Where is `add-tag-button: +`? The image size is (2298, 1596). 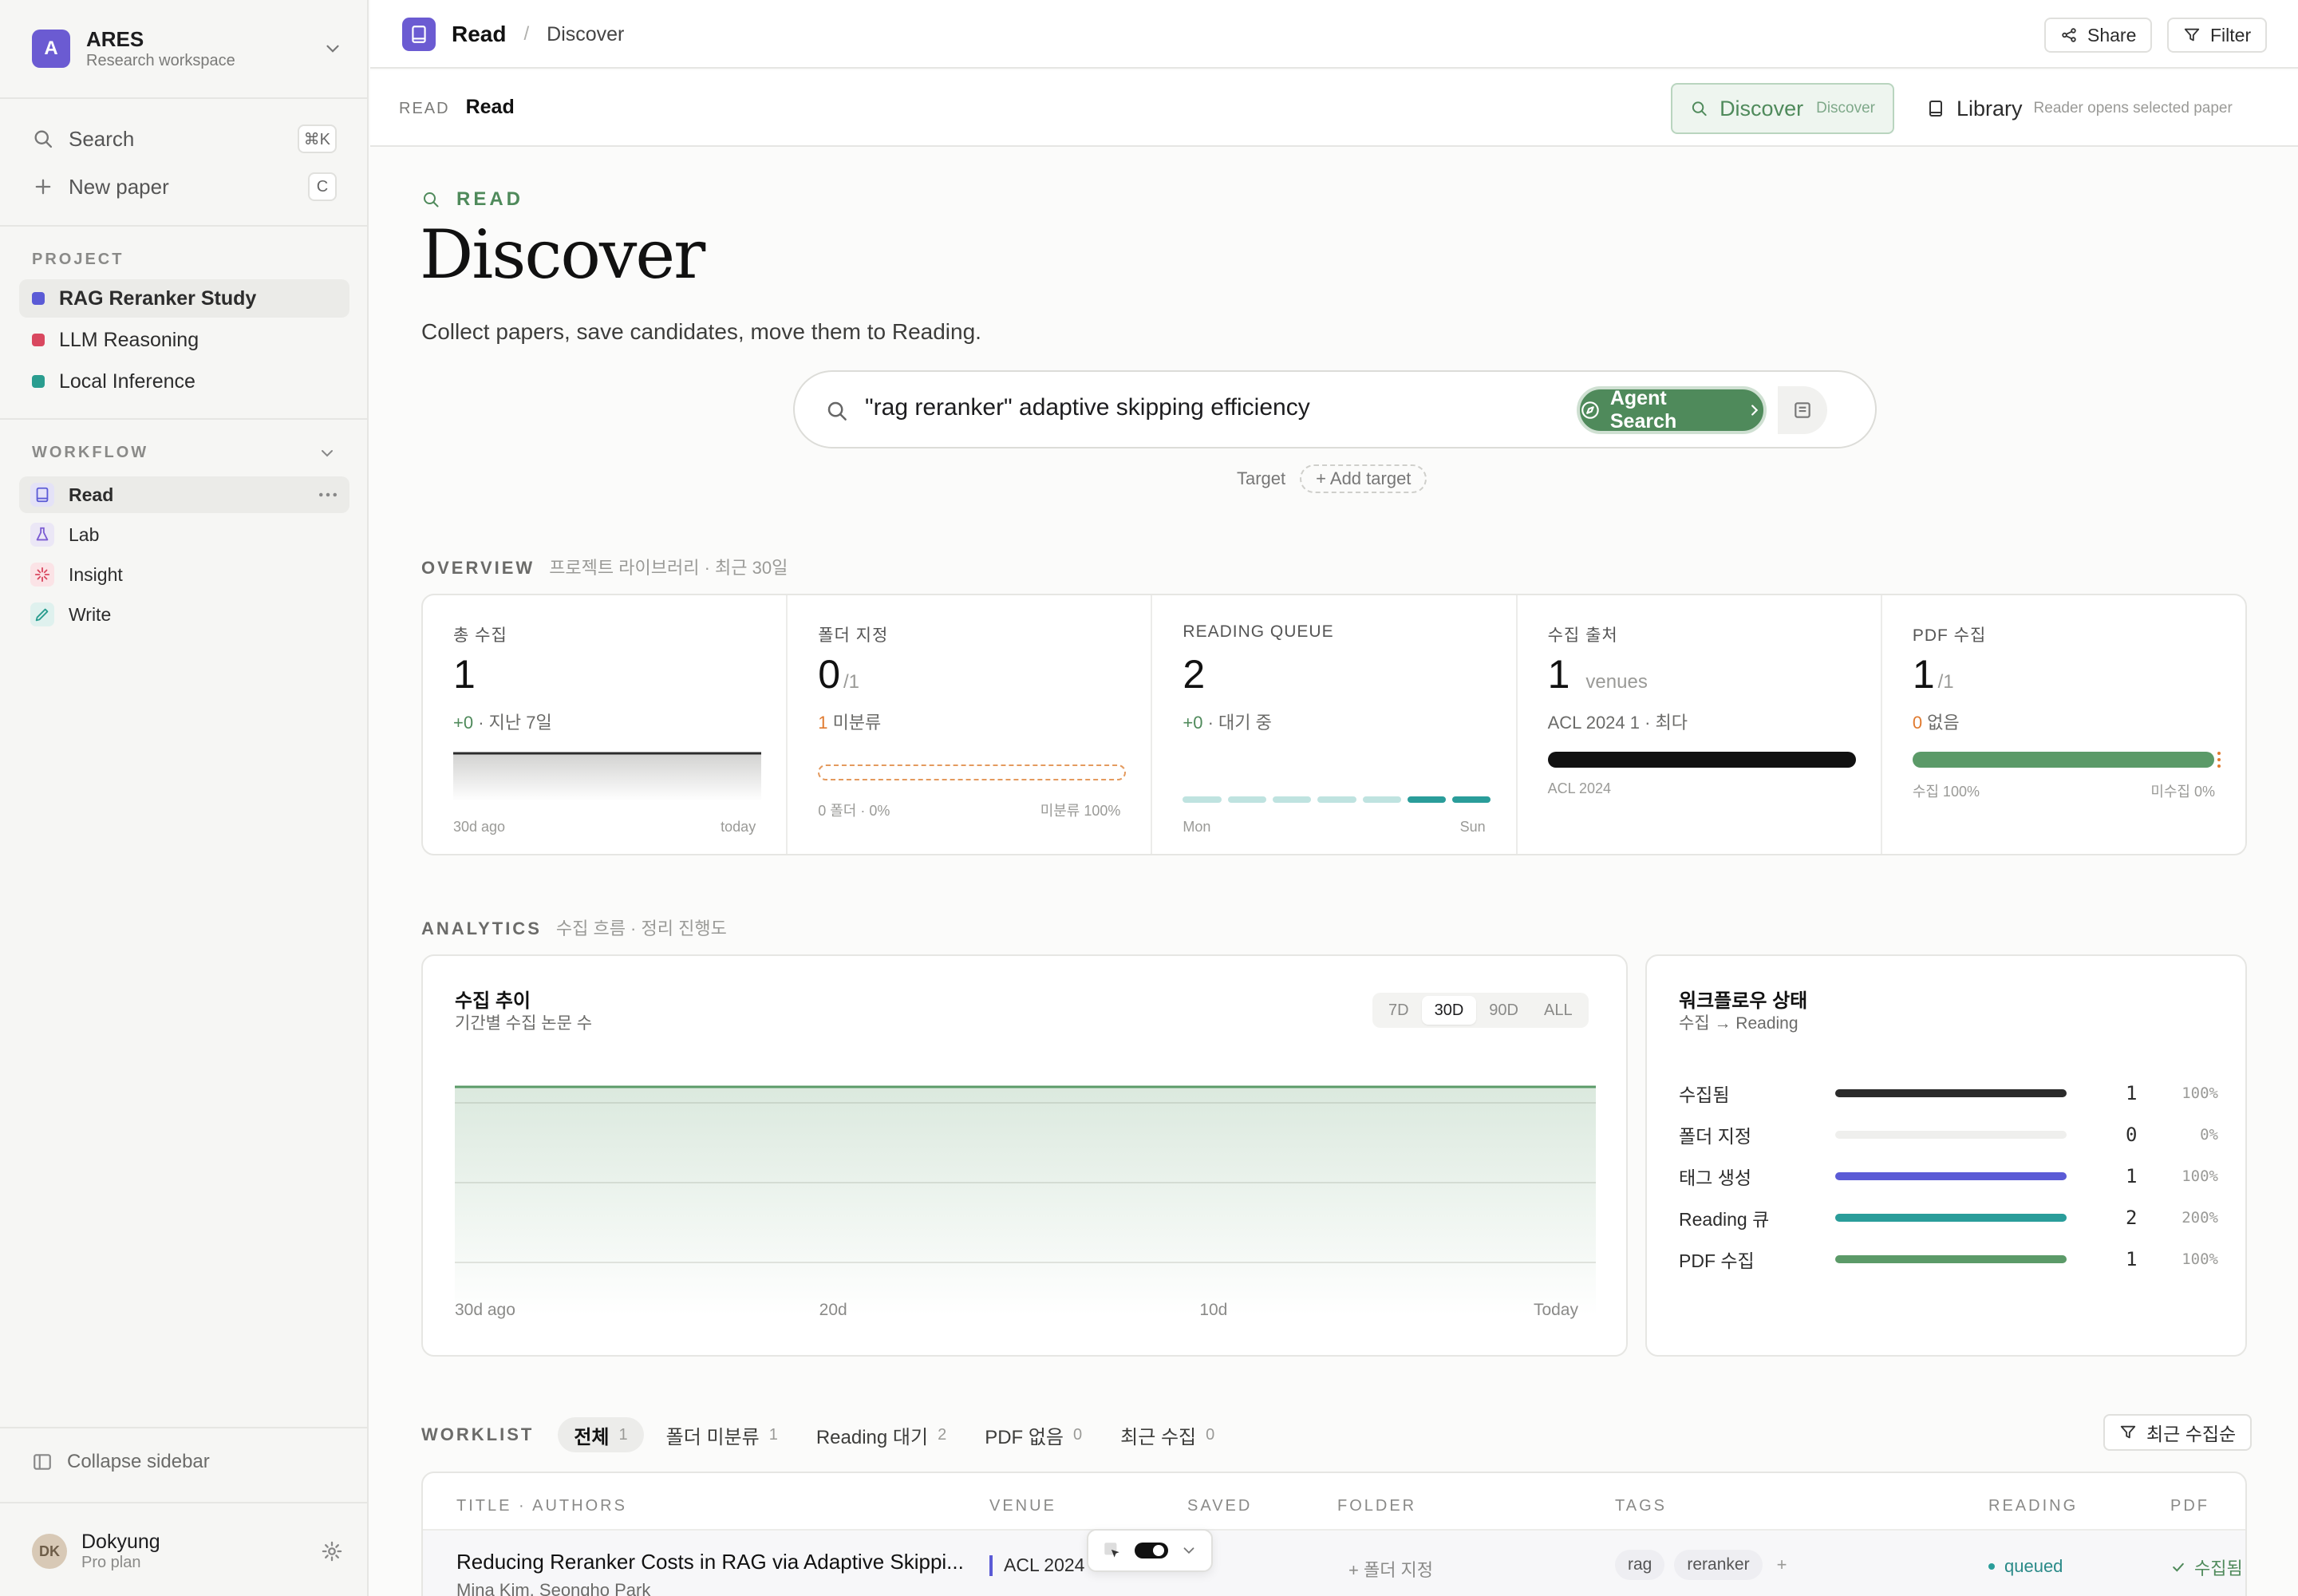 add-tag-button: + is located at coordinates (1782, 1565).